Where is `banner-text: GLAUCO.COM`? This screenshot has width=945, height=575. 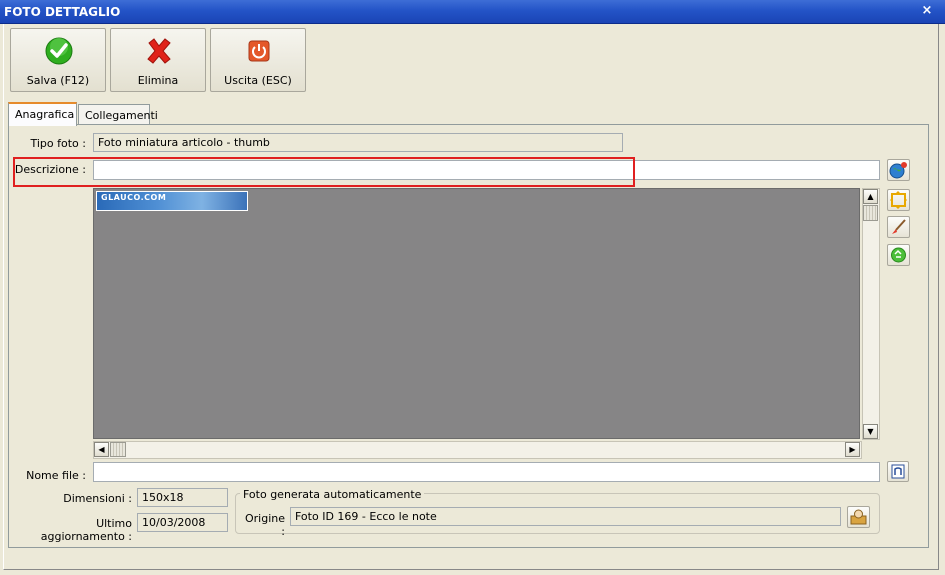 banner-text: GLAUCO.COM is located at coordinates (134, 197).